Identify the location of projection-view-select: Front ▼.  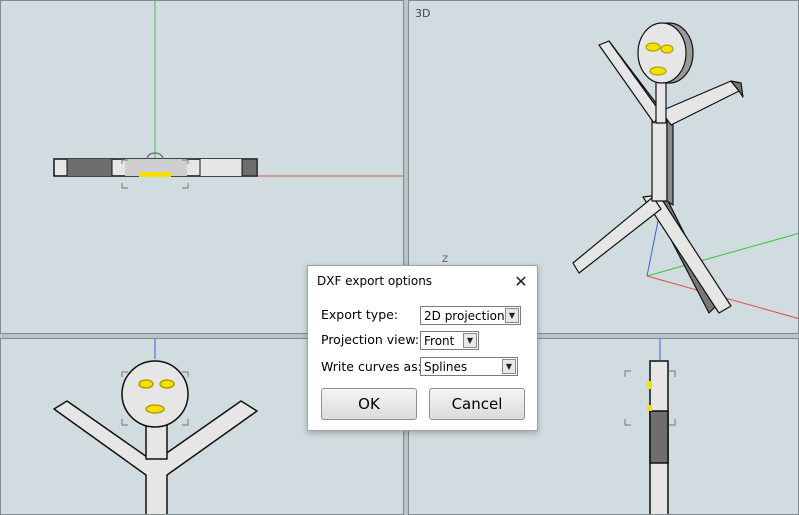
(449, 340).